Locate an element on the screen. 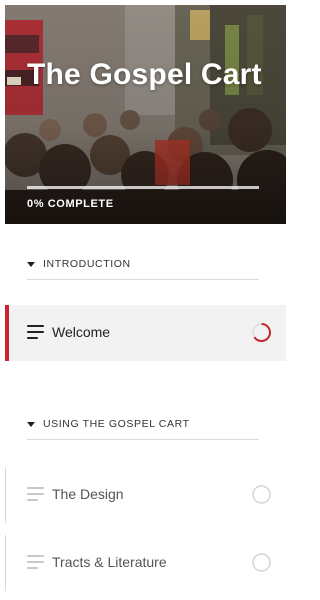 The width and height of the screenshot is (320, 600). lesson-item-the-design: The Design is located at coordinates (145, 495).